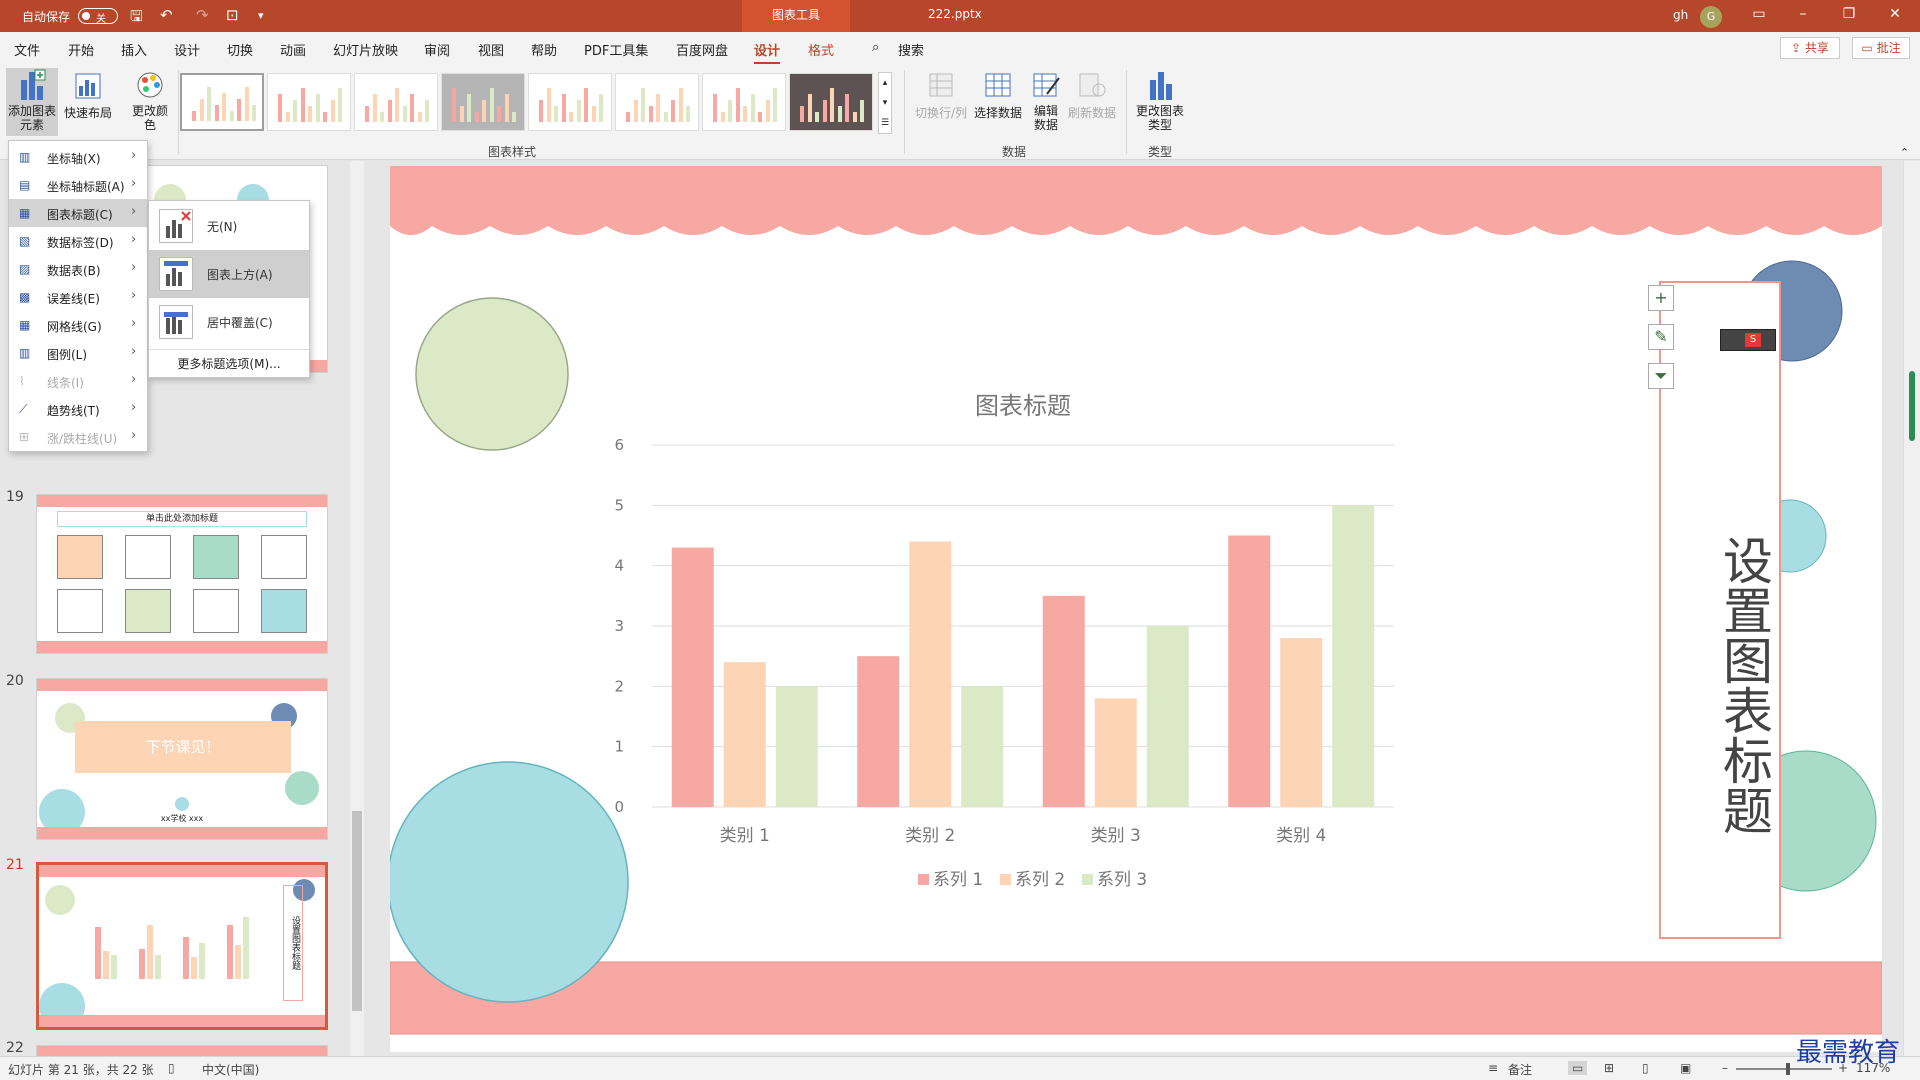  What do you see at coordinates (15, 865) in the screenshot?
I see `slide-number: 21` at bounding box center [15, 865].